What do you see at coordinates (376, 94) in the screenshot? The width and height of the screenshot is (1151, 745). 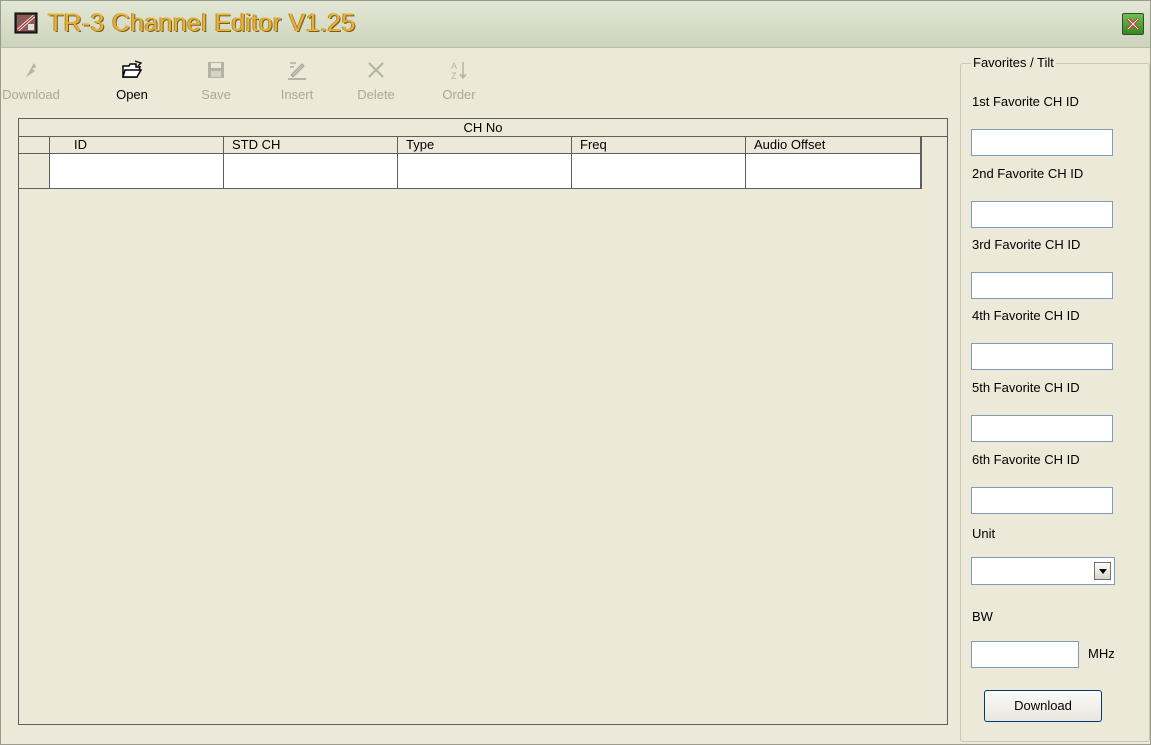 I see `delete-toolbar-label: Delete` at bounding box center [376, 94].